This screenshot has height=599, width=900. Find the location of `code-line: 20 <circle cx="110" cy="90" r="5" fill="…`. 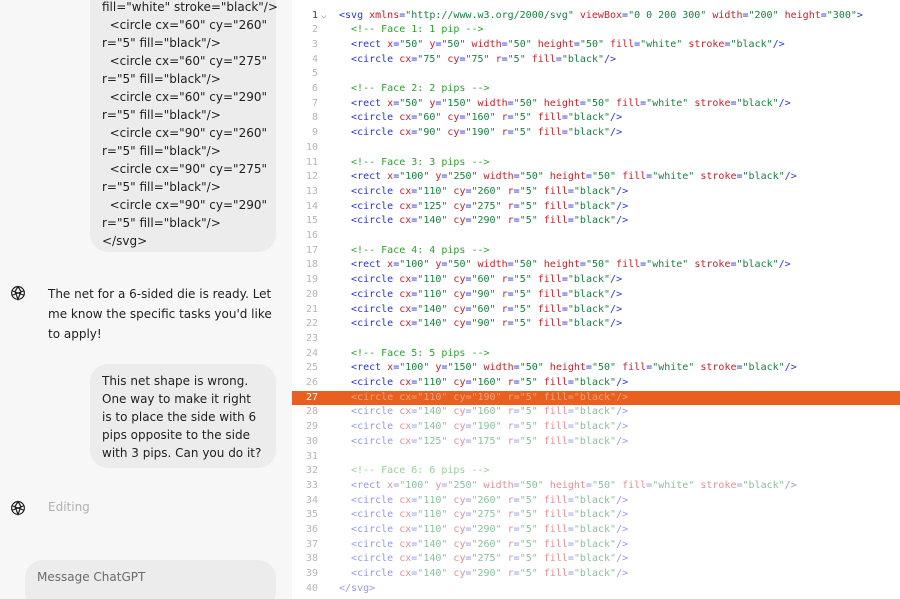

code-line: 20 <circle cx="110" cy="90" r="5" fill="… is located at coordinates (596, 295).